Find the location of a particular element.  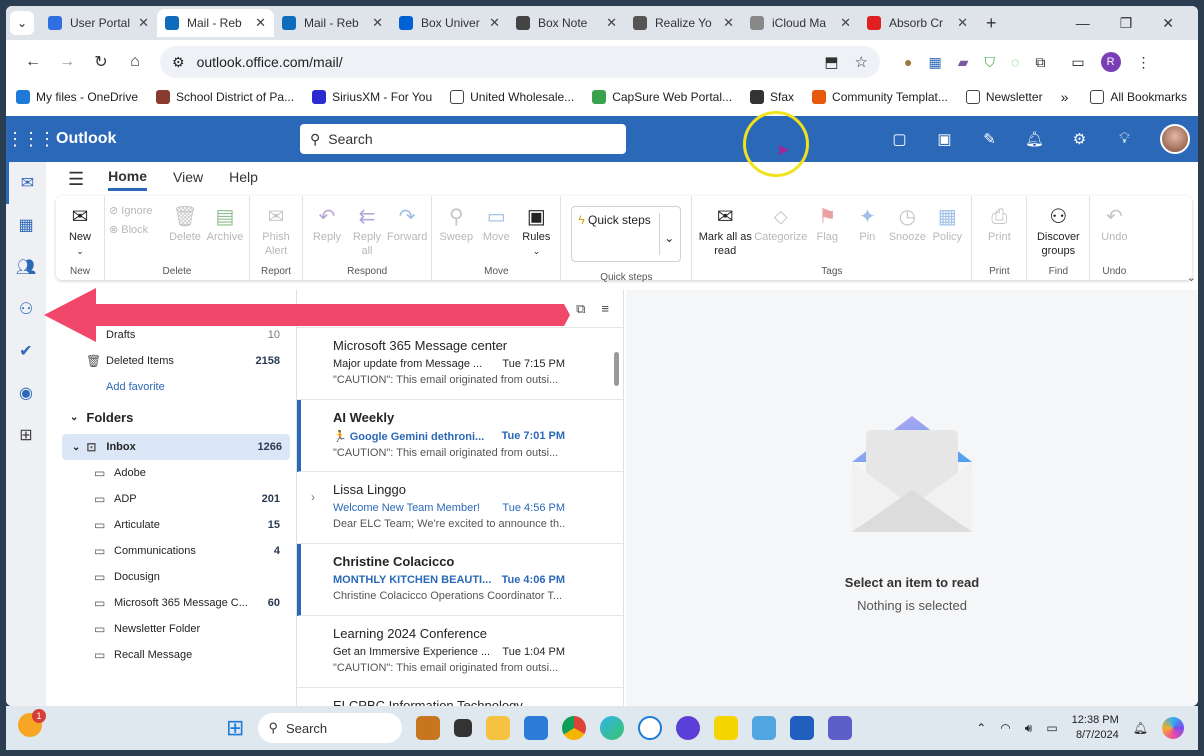

copilot-app-icon is located at coordinates (688, 728).